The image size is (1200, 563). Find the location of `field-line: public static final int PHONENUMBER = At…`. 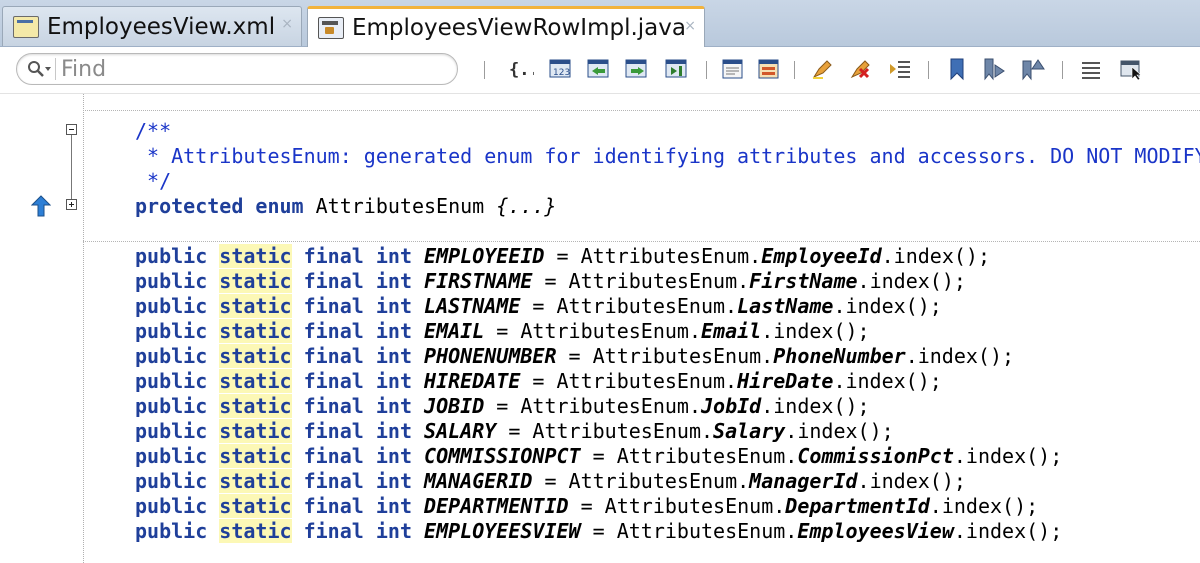

field-line: public static final int PHONENUMBER = At… is located at coordinates (574, 356).